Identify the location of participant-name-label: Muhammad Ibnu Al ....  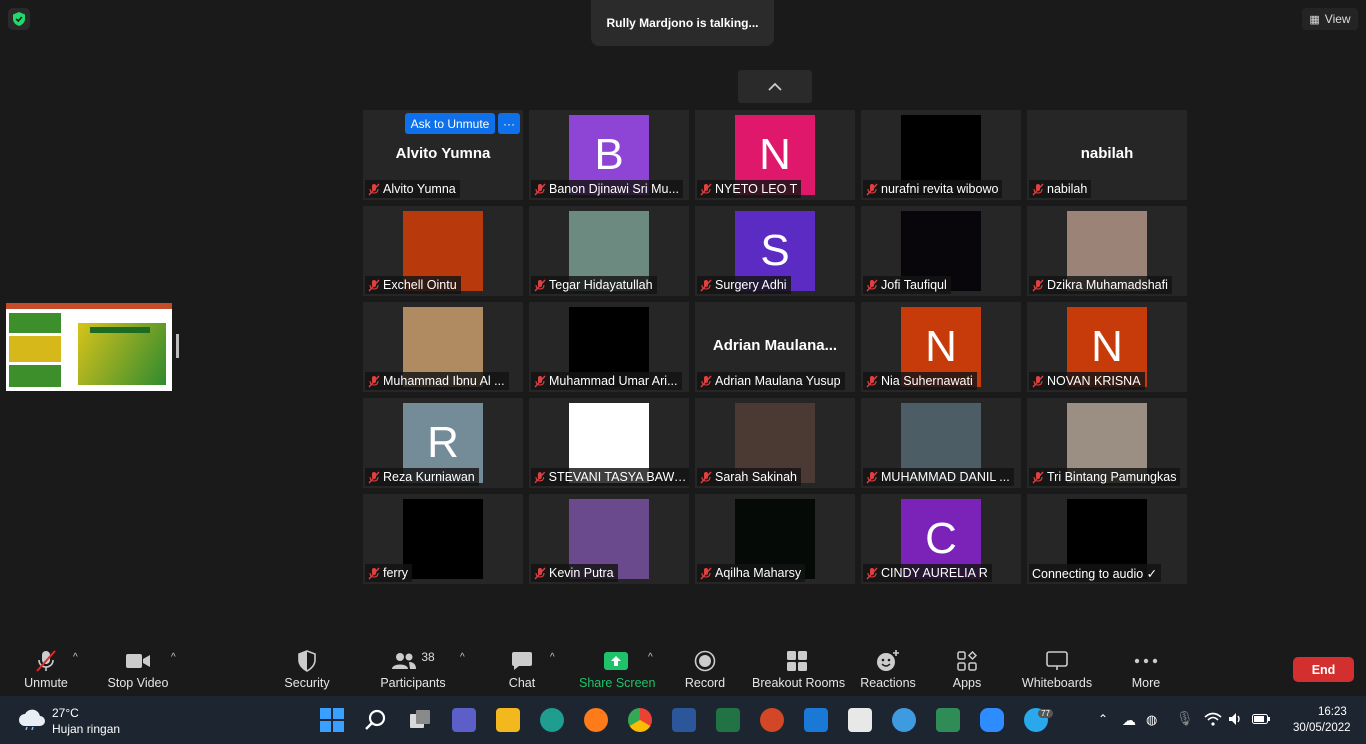
(437, 381).